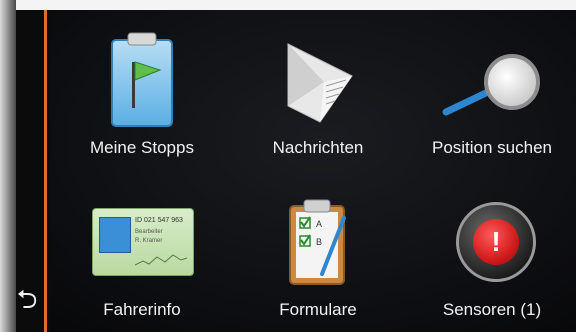 The width and height of the screenshot is (576, 332). I want to click on menu-item-formulare: A B Formulare, so click(318, 261).